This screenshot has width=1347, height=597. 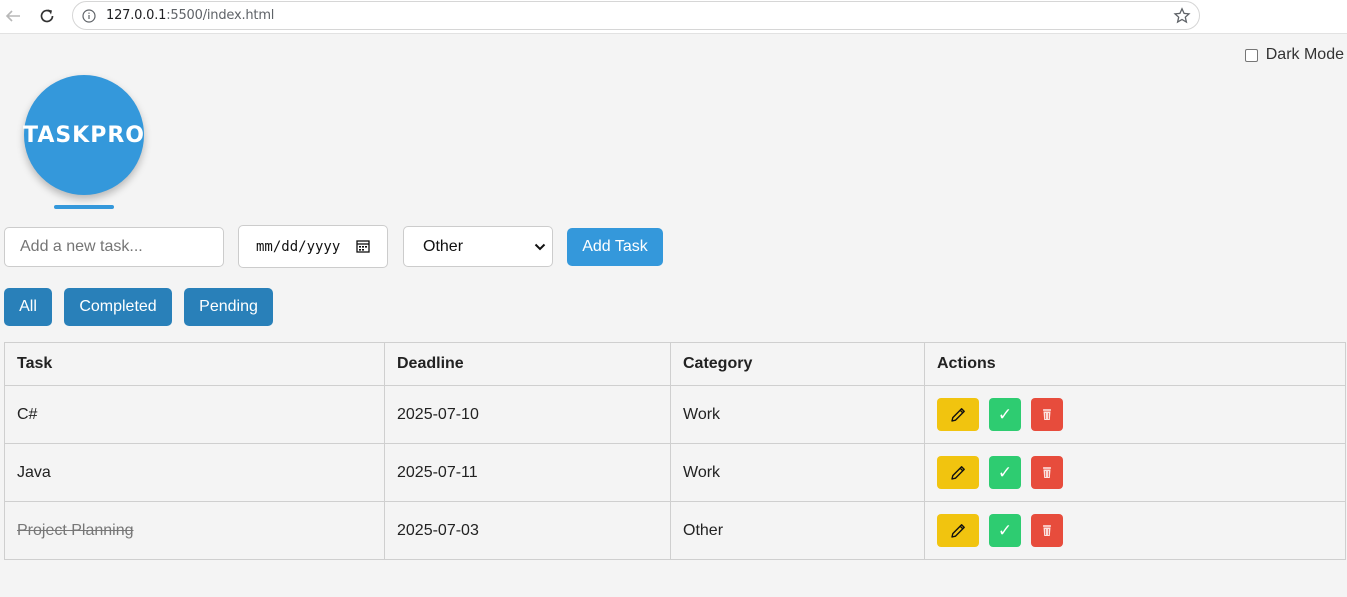 I want to click on bookmark-star-icon, so click(x=1182, y=16).